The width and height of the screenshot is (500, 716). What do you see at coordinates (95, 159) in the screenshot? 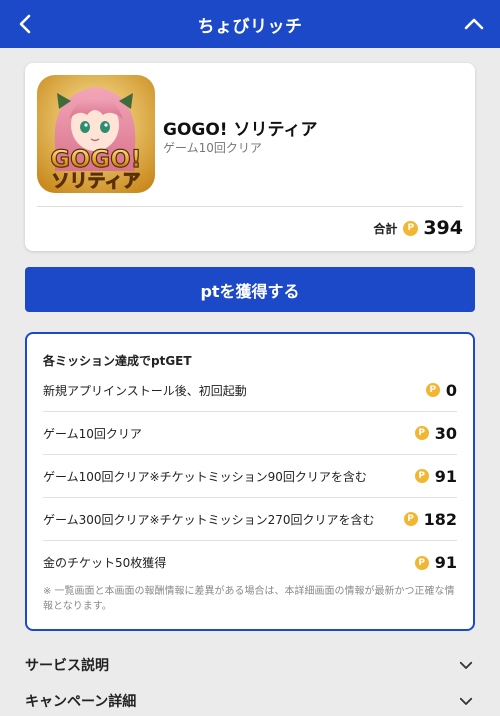
I see `svg-text: GOGO!` at bounding box center [95, 159].